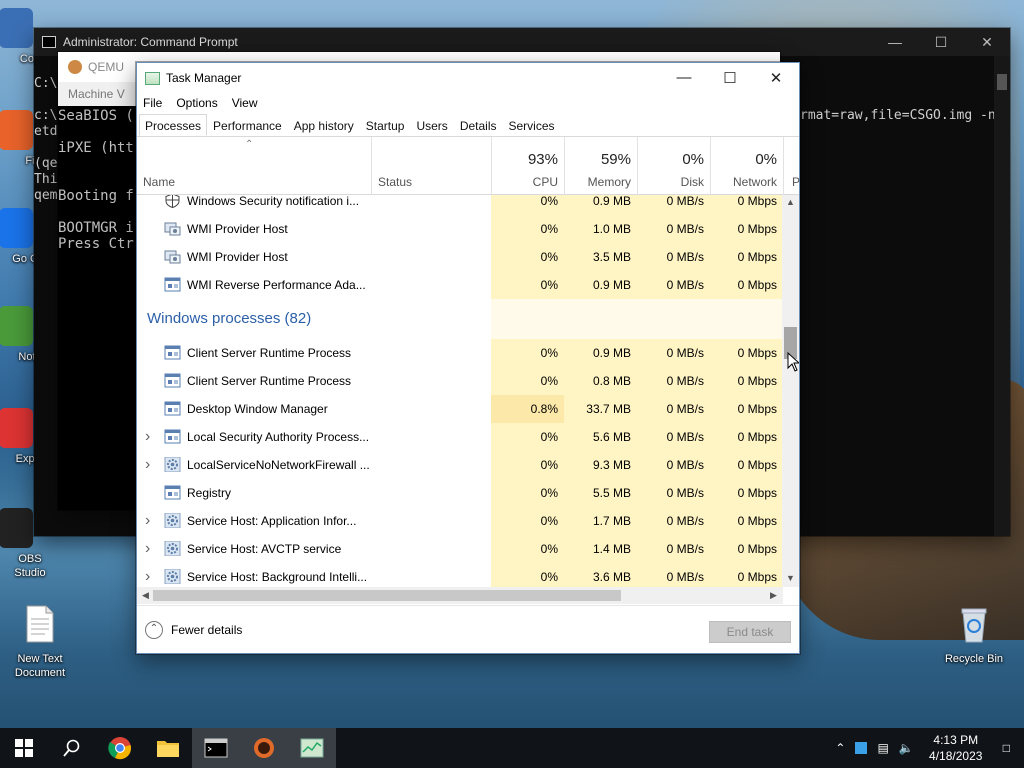  I want to click on wmi-icon, so click(172, 256).